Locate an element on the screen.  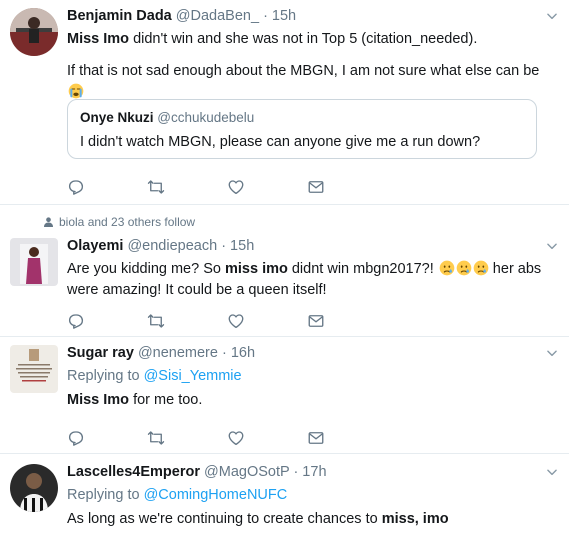
author-name: Olayemi is located at coordinates (95, 246).